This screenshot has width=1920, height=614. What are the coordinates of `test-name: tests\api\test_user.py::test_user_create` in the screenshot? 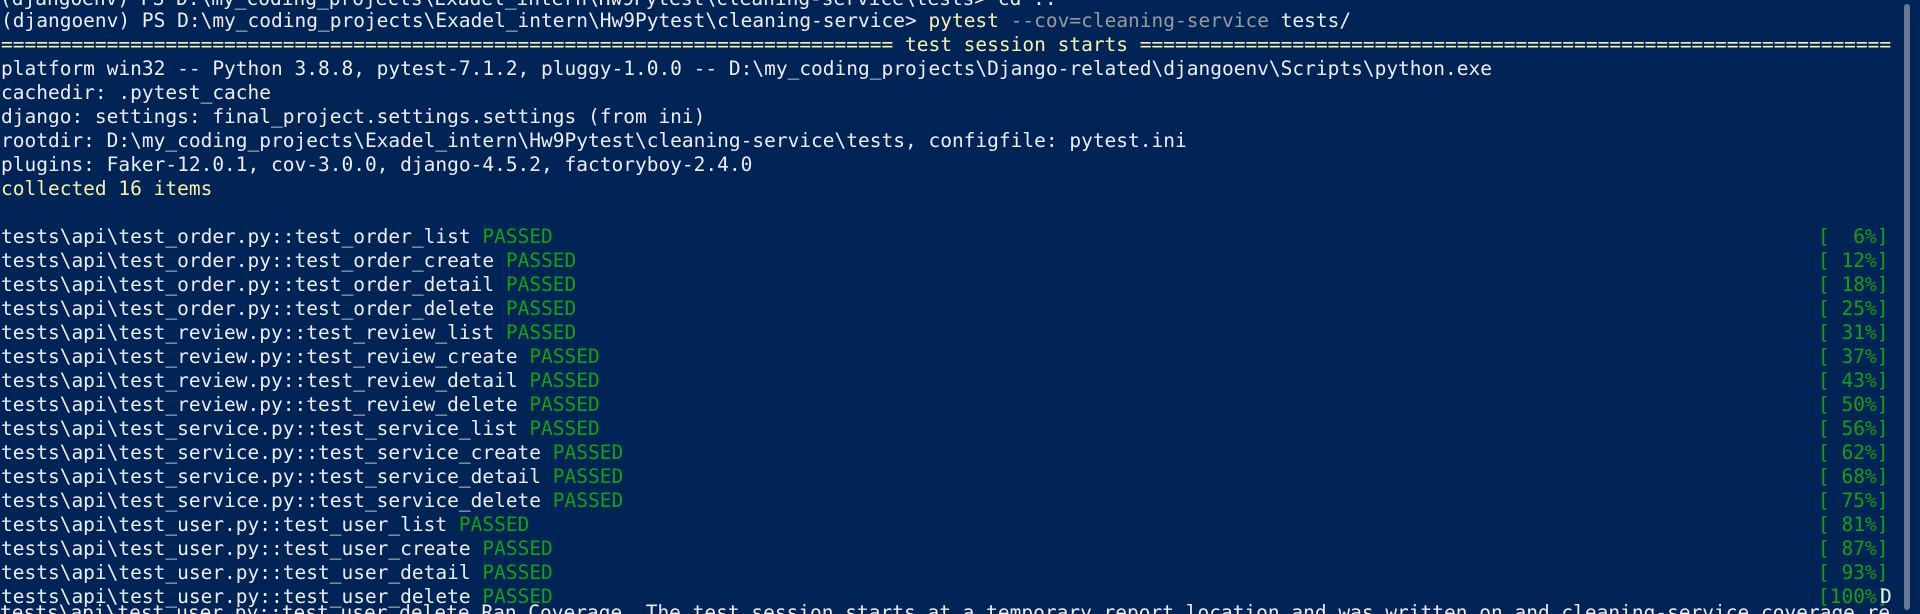 It's located at (236, 548).